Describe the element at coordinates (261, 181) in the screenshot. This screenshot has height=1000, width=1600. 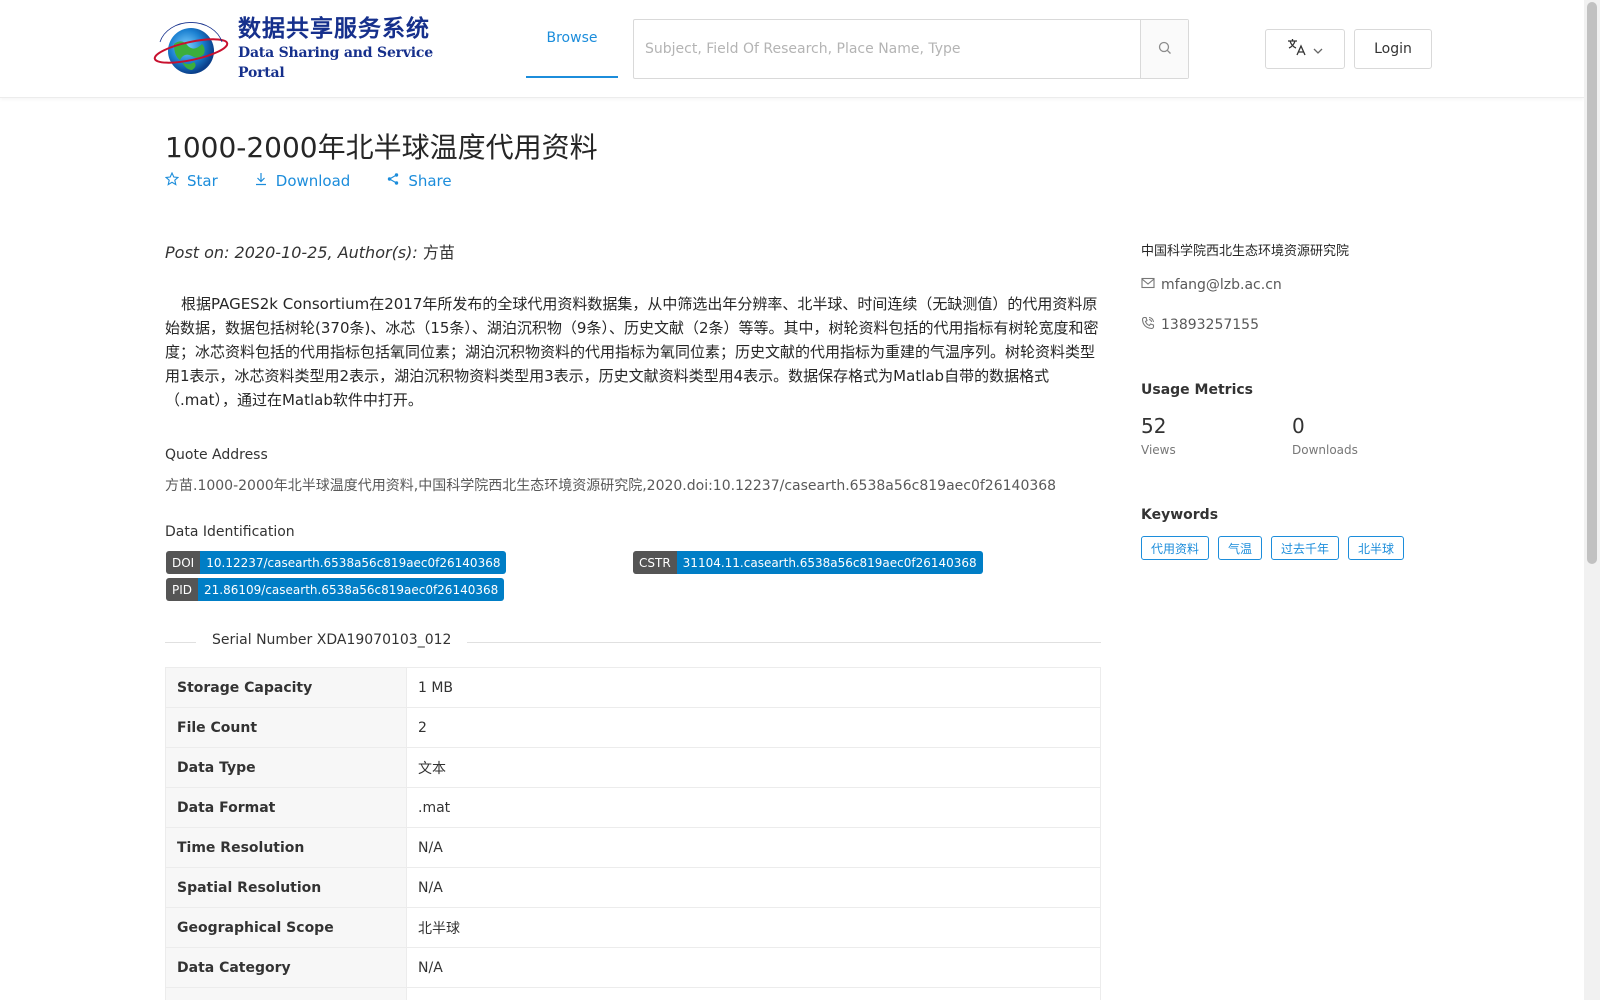
I see `download-icon` at that location.